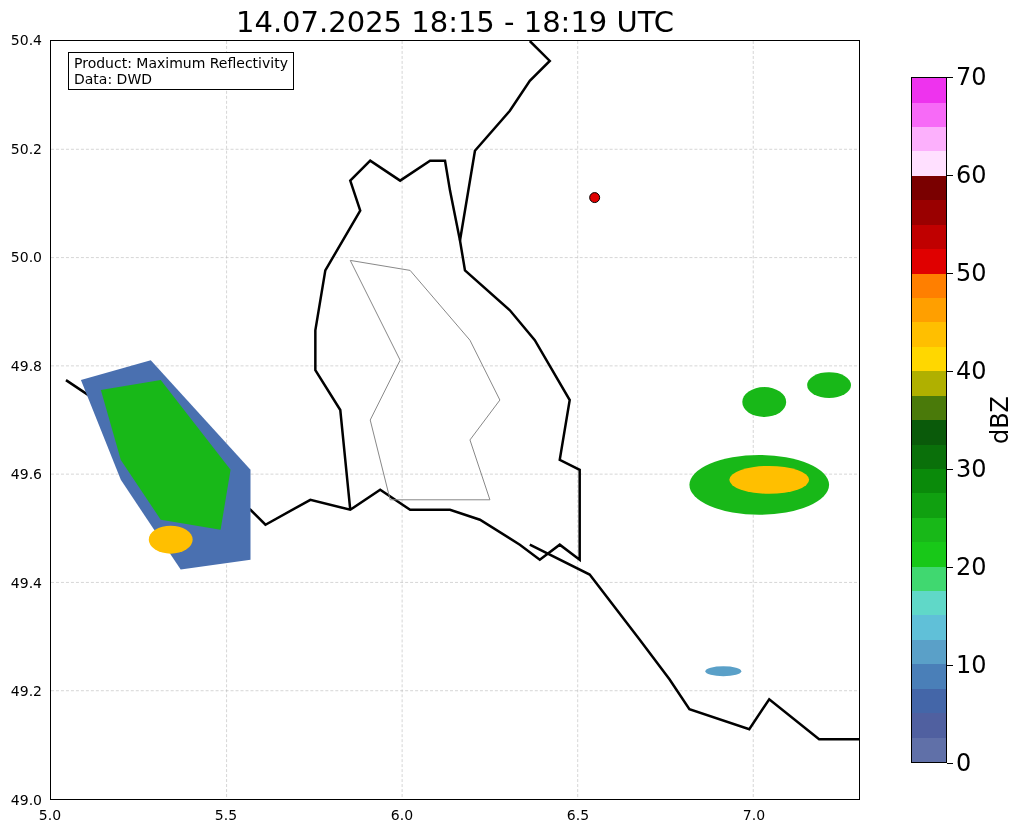  I want to click on axis-tick-label: 50.4, so click(26, 40).